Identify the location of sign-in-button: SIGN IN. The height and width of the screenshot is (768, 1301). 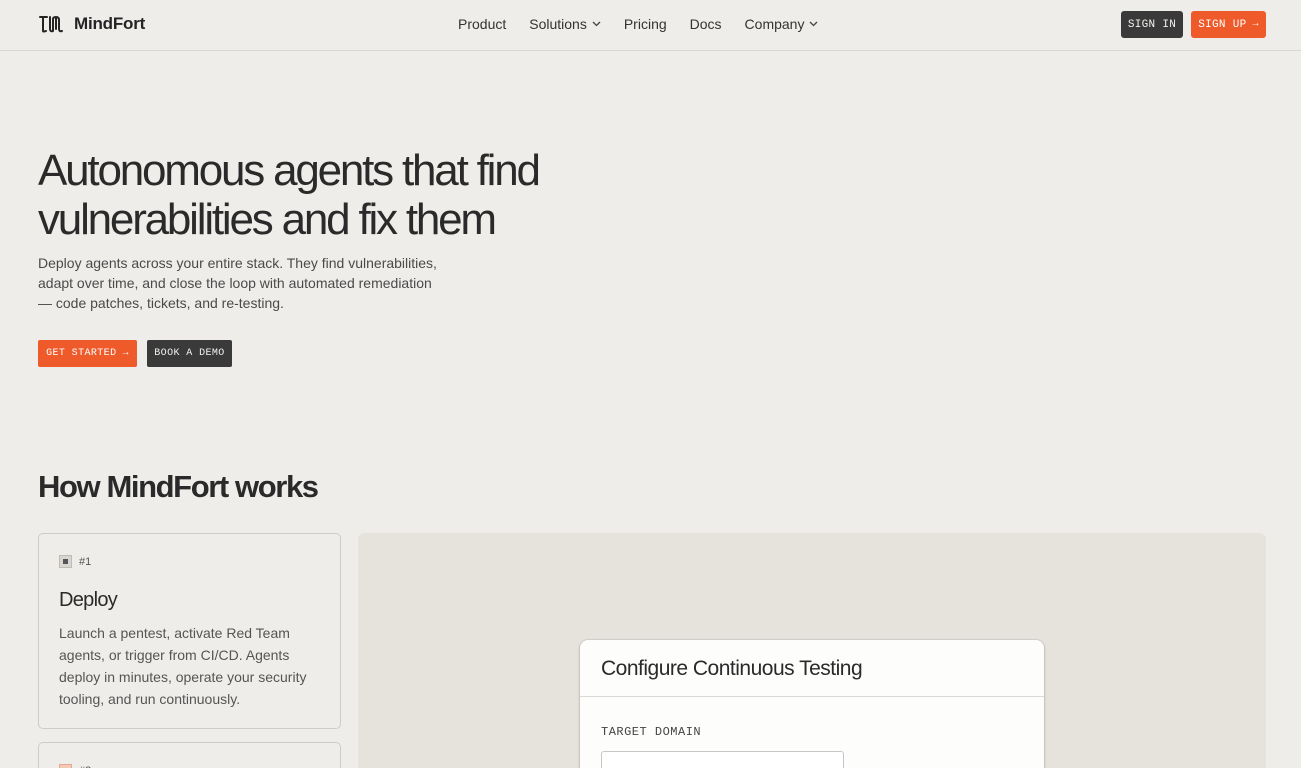
(1152, 24).